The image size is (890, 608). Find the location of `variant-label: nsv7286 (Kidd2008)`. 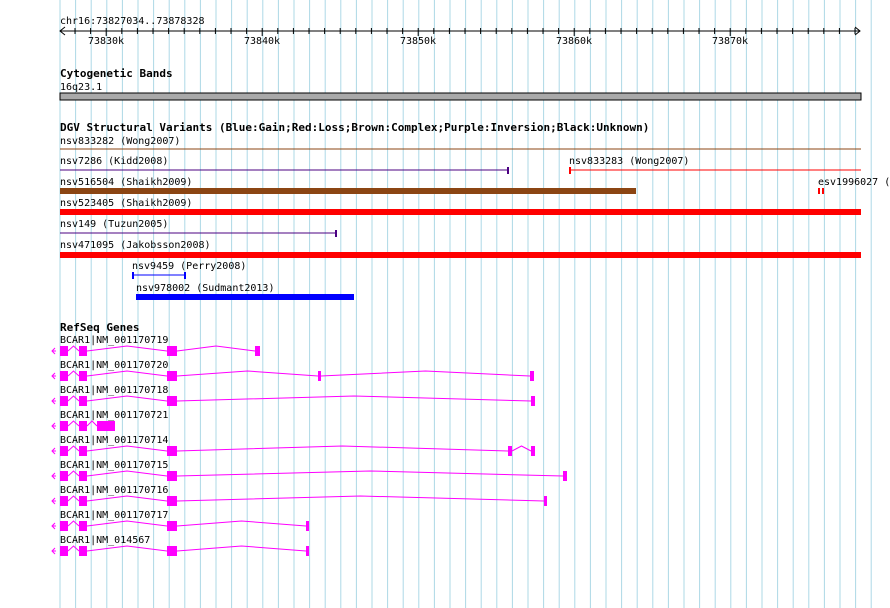

variant-label: nsv7286 (Kidd2008) is located at coordinates (114, 161).